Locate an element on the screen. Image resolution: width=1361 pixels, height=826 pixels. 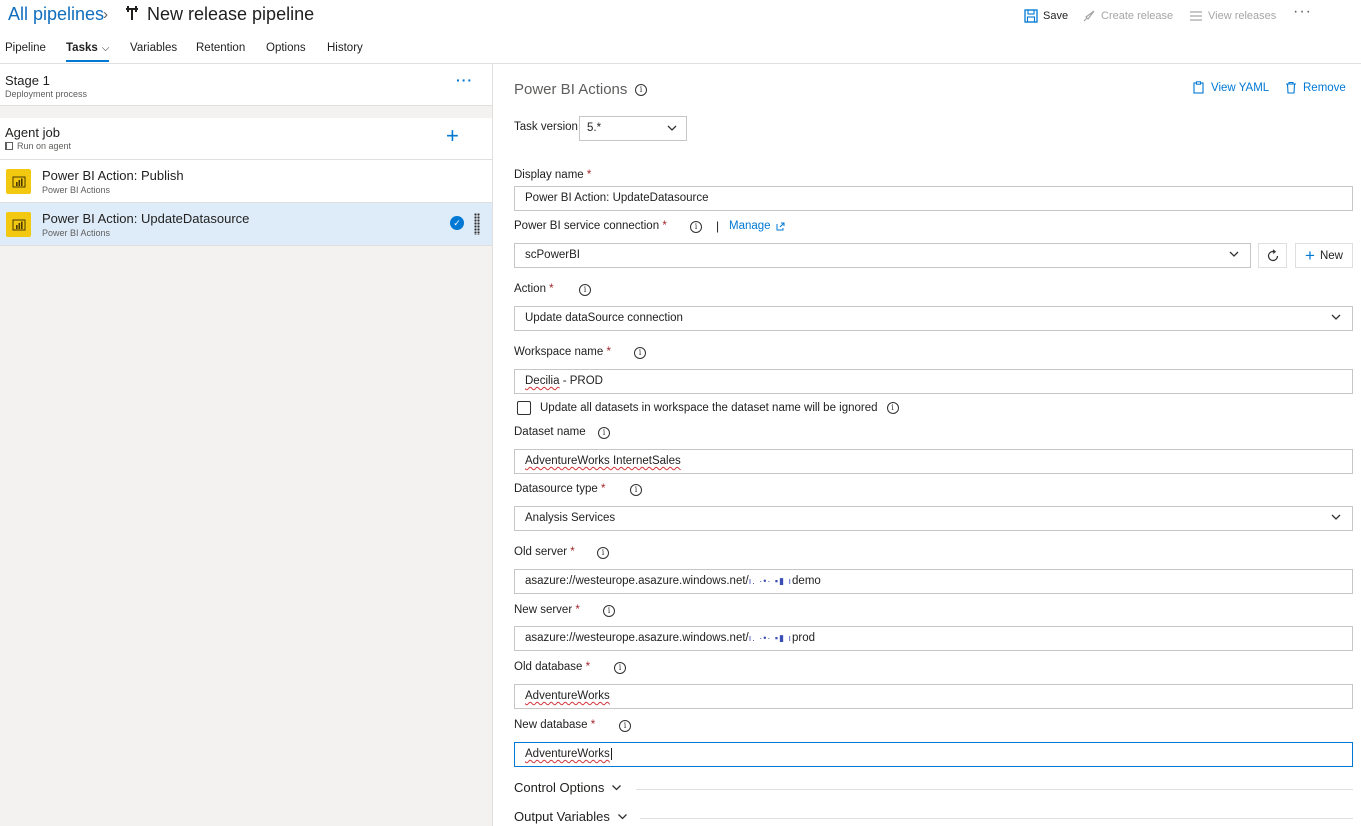
save-button: Save is located at coordinates (1046, 16).